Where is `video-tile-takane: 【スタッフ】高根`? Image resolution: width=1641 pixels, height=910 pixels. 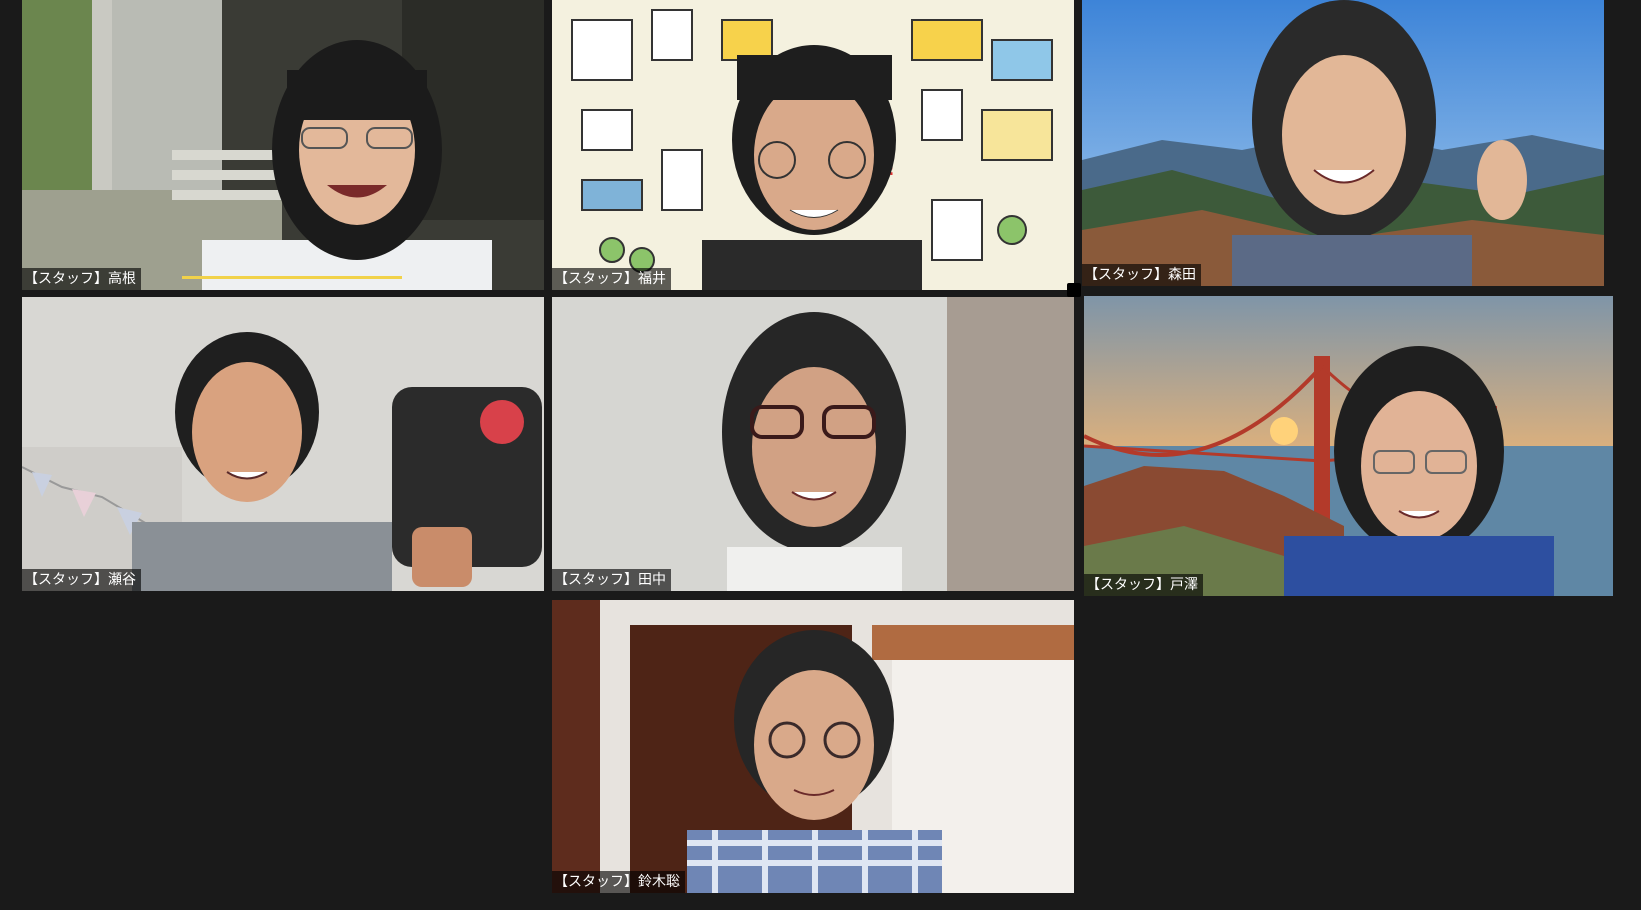 video-tile-takane: 【スタッフ】高根 is located at coordinates (283, 145).